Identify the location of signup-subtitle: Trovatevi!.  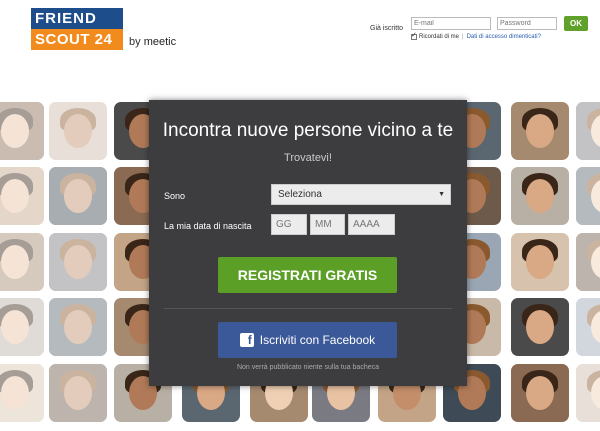
(308, 158).